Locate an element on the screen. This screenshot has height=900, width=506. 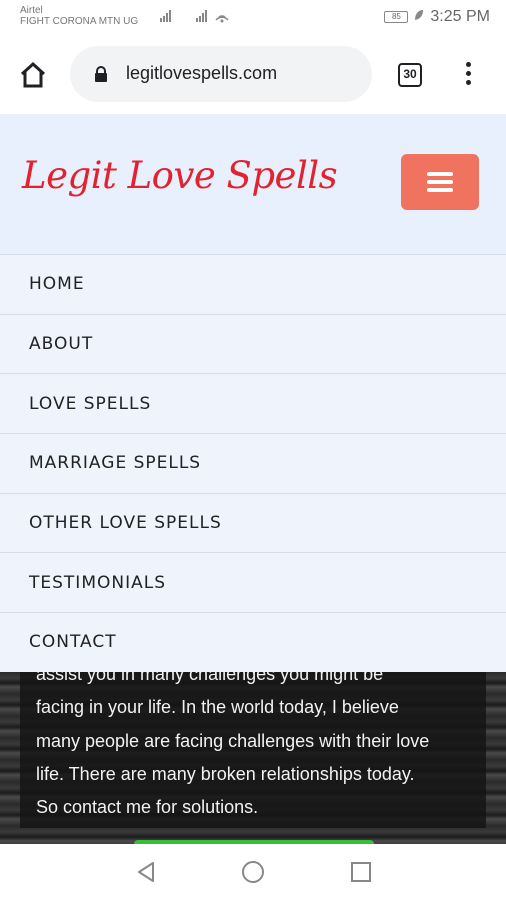
hero-line: So contact me for solutions. is located at coordinates (147, 807).